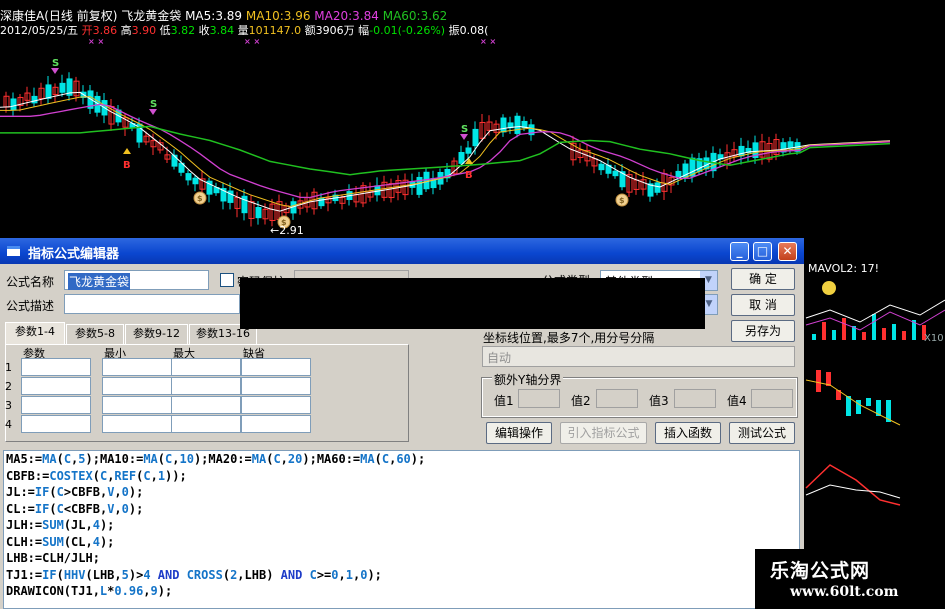 The width and height of the screenshot is (945, 609). What do you see at coordinates (275, 30) in the screenshot?
I see `volume-value: 101147.0` at bounding box center [275, 30].